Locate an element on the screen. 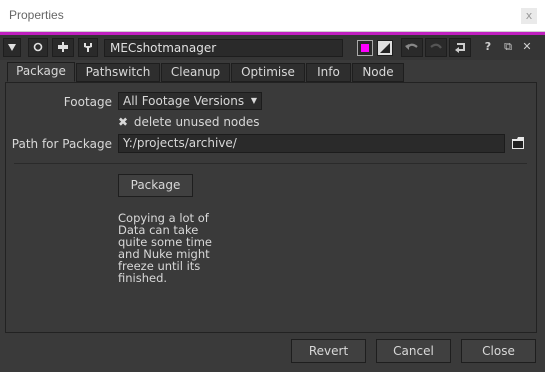 This screenshot has width=545, height=372. cancel-button: Cancel is located at coordinates (413, 351).